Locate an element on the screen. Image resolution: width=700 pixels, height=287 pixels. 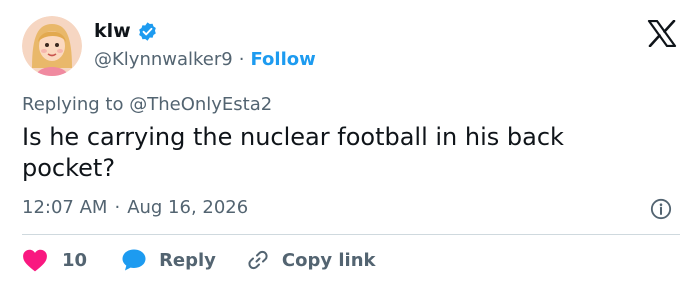
tweet-time: 12:07 AM is located at coordinates (65, 207).